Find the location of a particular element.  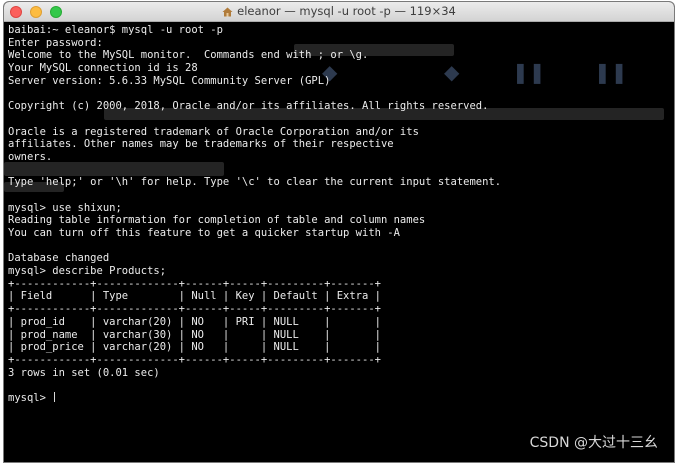

home-icon is located at coordinates (227, 12).